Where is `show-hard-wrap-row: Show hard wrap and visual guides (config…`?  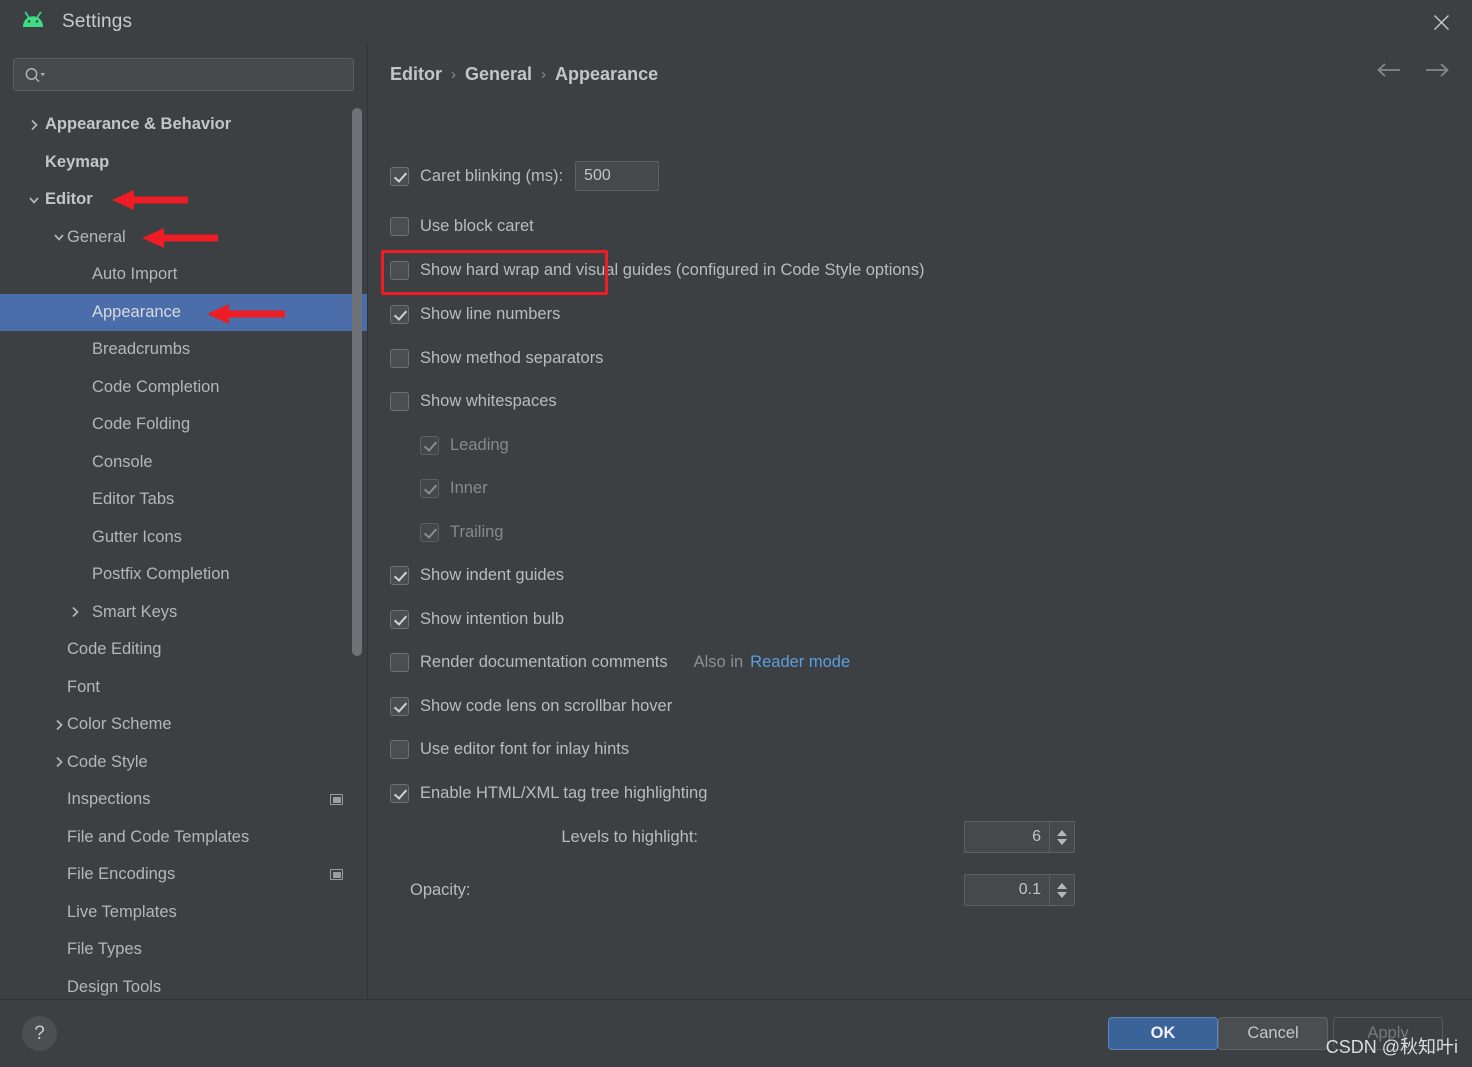 show-hard-wrap-row: Show hard wrap and visual guides (config… is located at coordinates (657, 270).